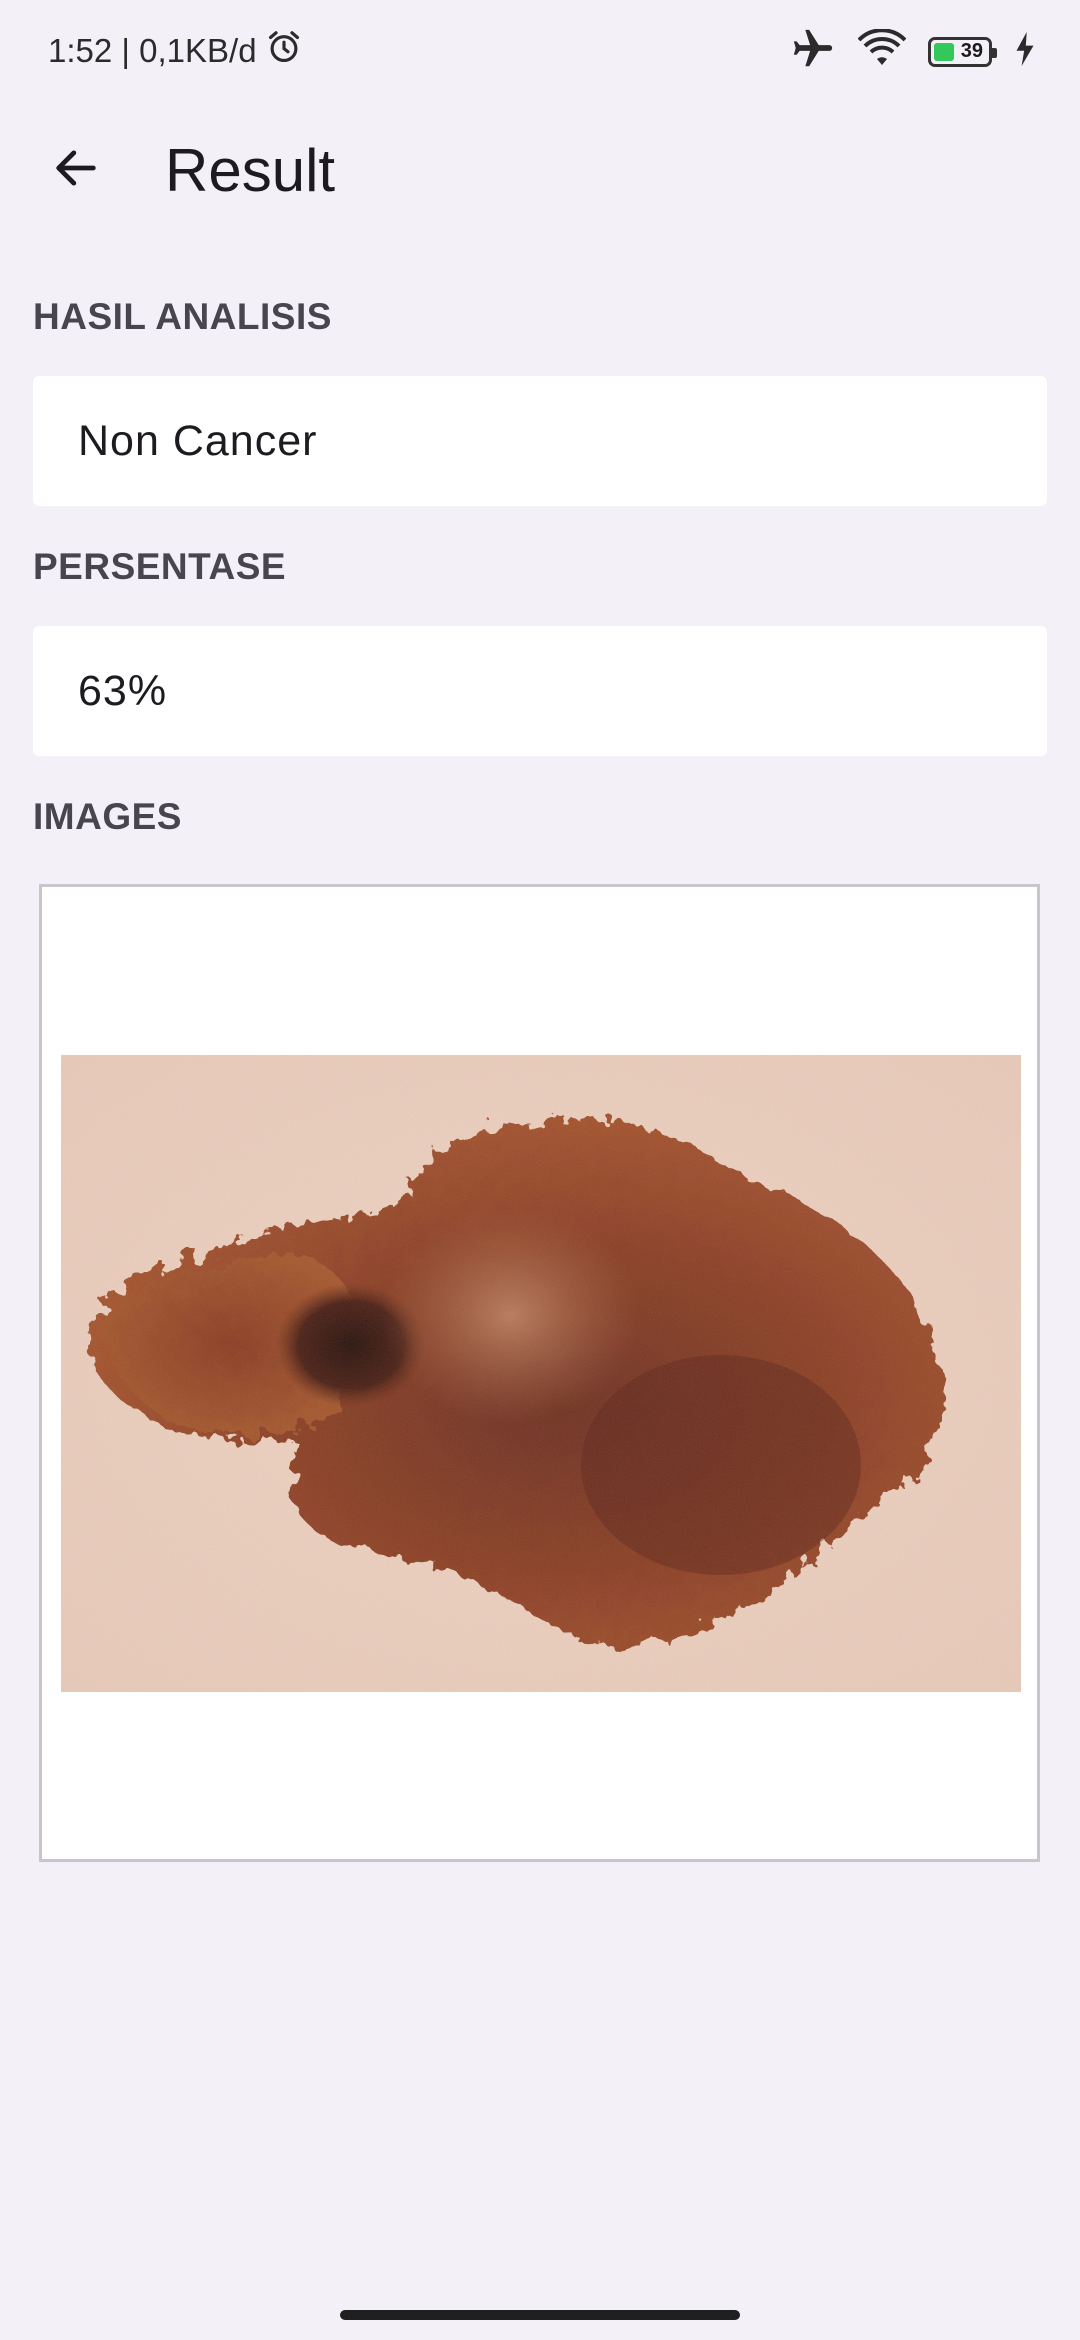 Image resolution: width=1080 pixels, height=2340 pixels. Describe the element at coordinates (1025, 51) in the screenshot. I see `charging-bolt-icon` at that location.